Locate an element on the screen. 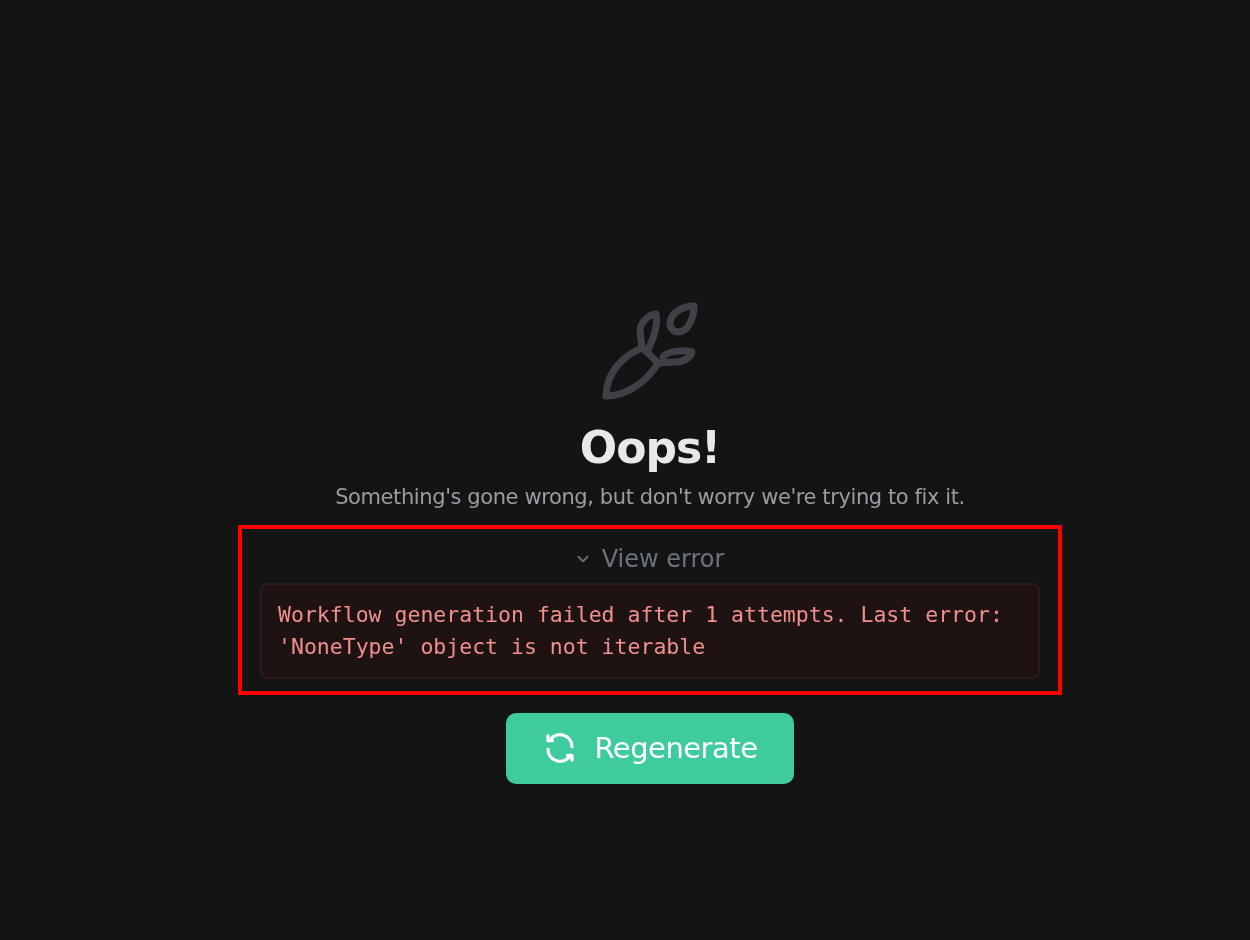 The width and height of the screenshot is (1250, 940). error-details: Workflow generation failed after 1 attempts. Last error: 'NoneType' object is not iterable is located at coordinates (650, 630).